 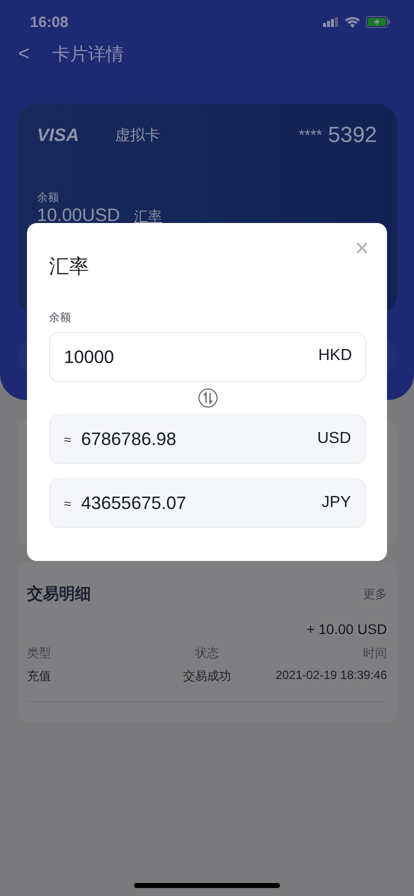 I want to click on status-time: 16:08, so click(x=49, y=22).